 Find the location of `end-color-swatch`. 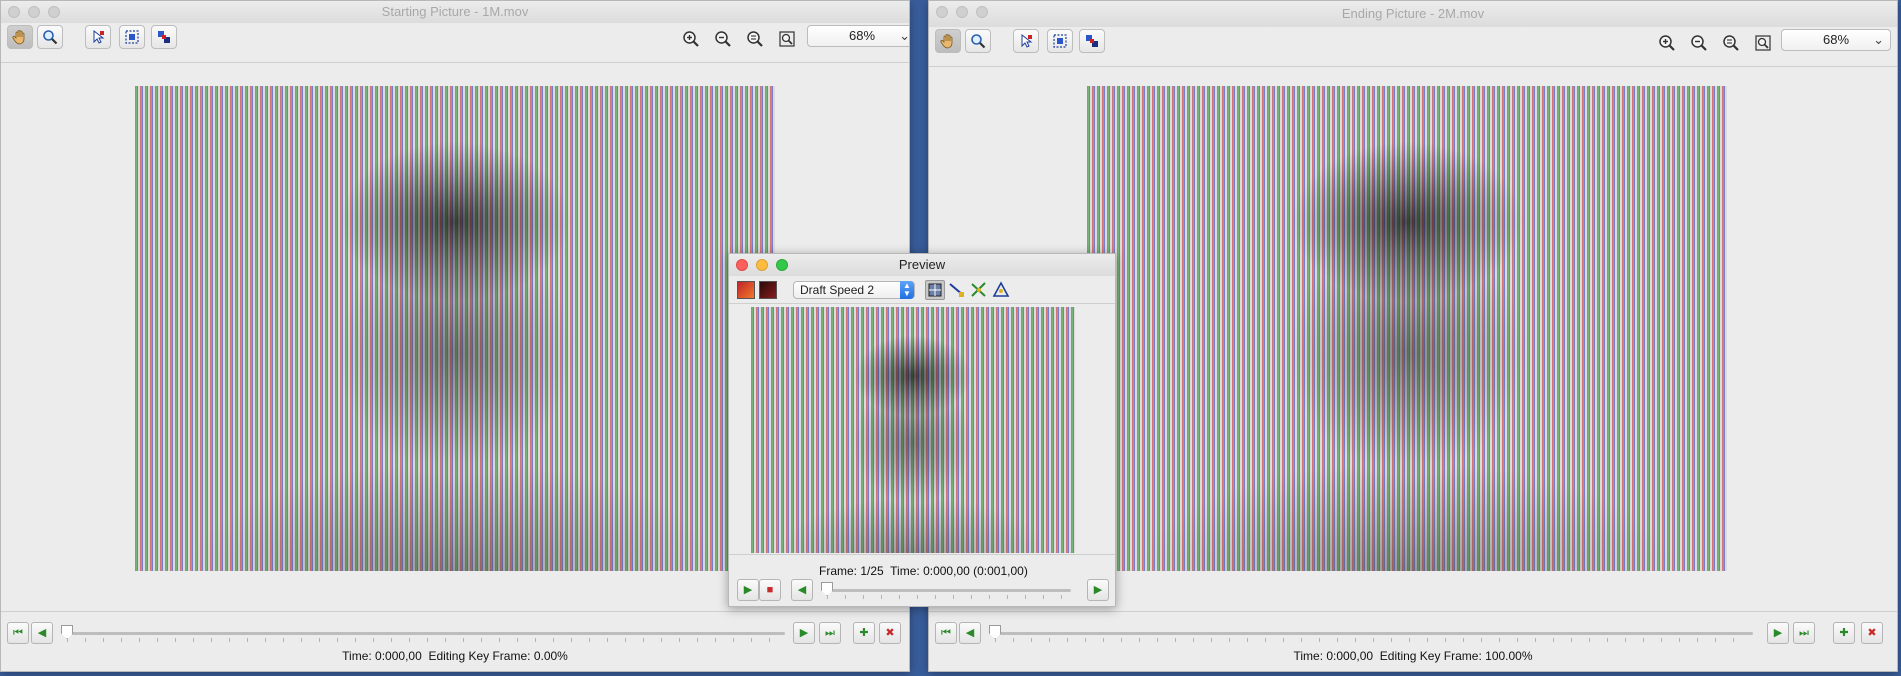

end-color-swatch is located at coordinates (768, 290).